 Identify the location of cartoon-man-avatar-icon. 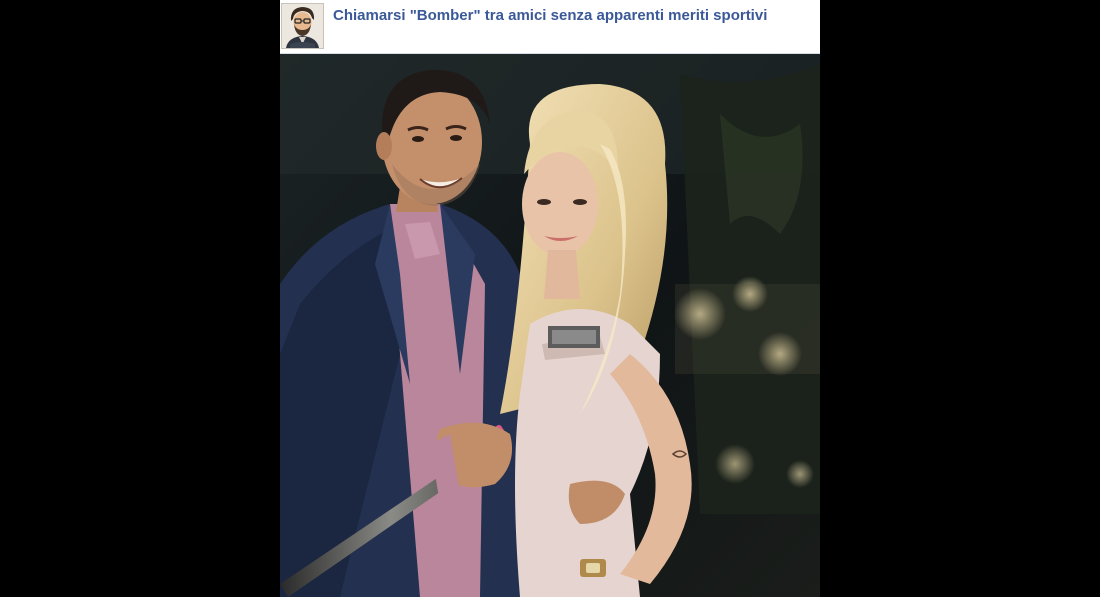
(302, 26).